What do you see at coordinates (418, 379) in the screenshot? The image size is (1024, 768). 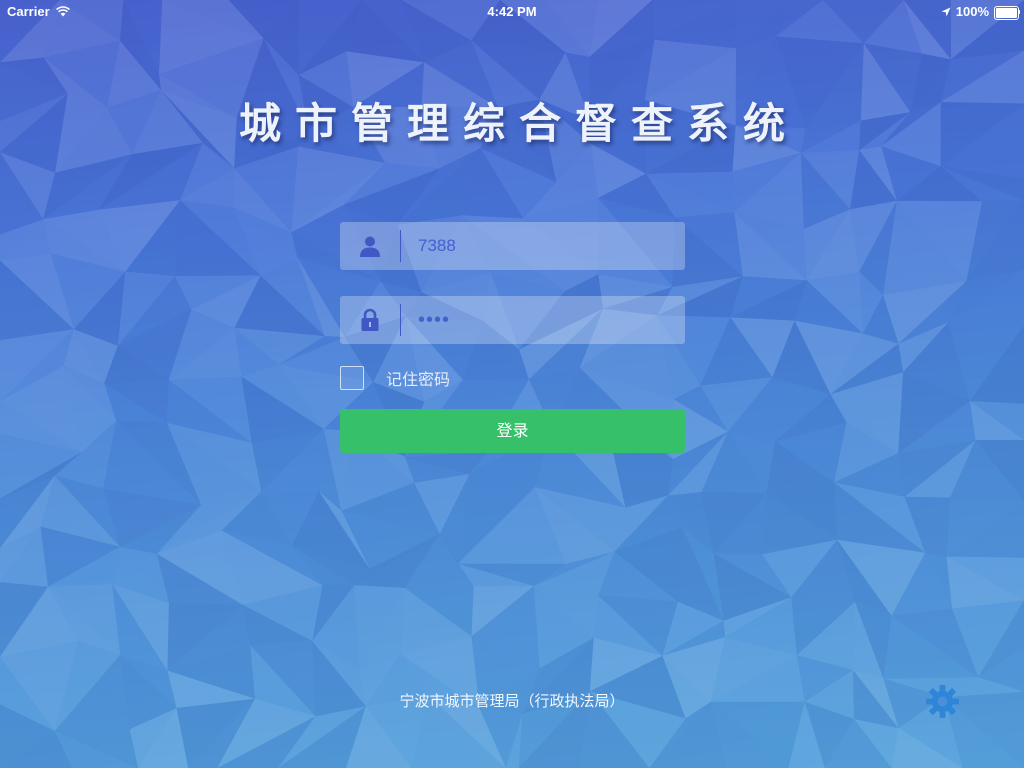 I see `remember-label: 记住密码` at bounding box center [418, 379].